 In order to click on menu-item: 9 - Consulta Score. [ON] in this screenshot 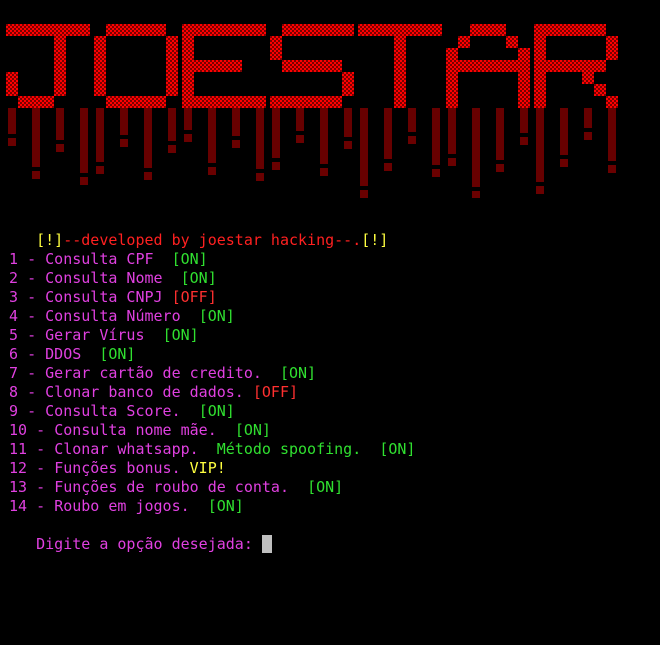, I will do `click(117, 411)`.